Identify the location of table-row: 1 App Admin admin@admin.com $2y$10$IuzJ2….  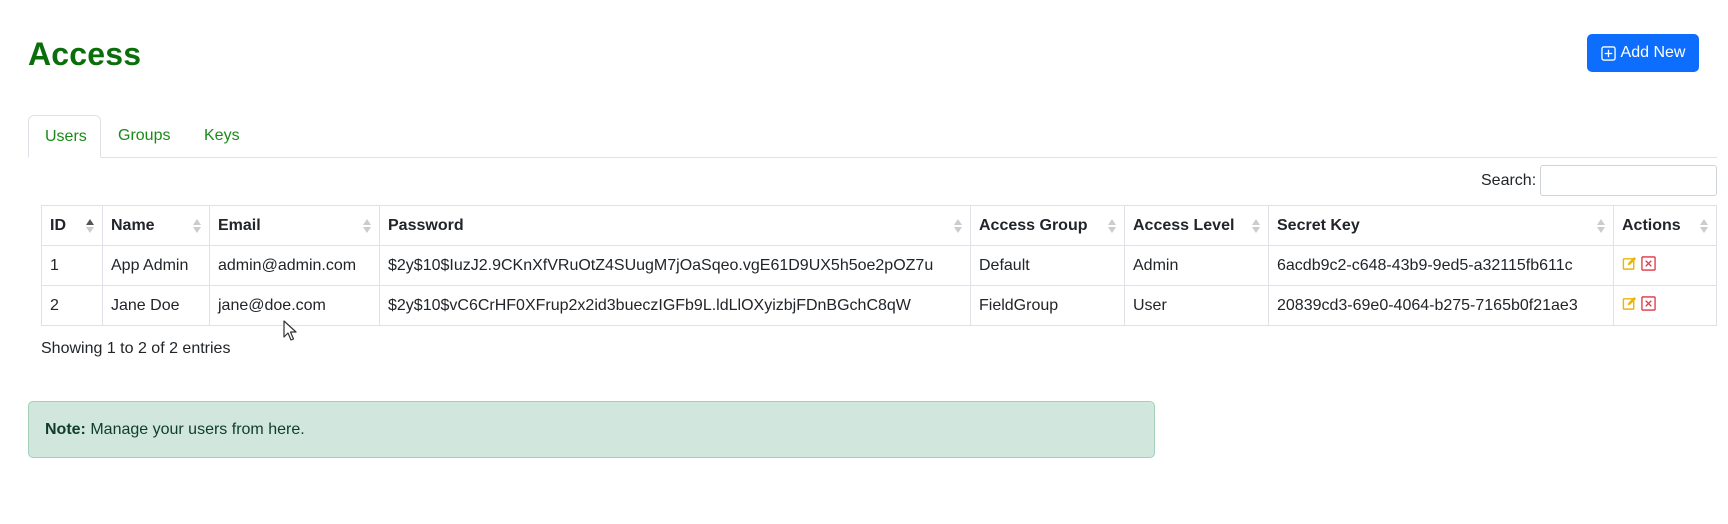
(879, 265).